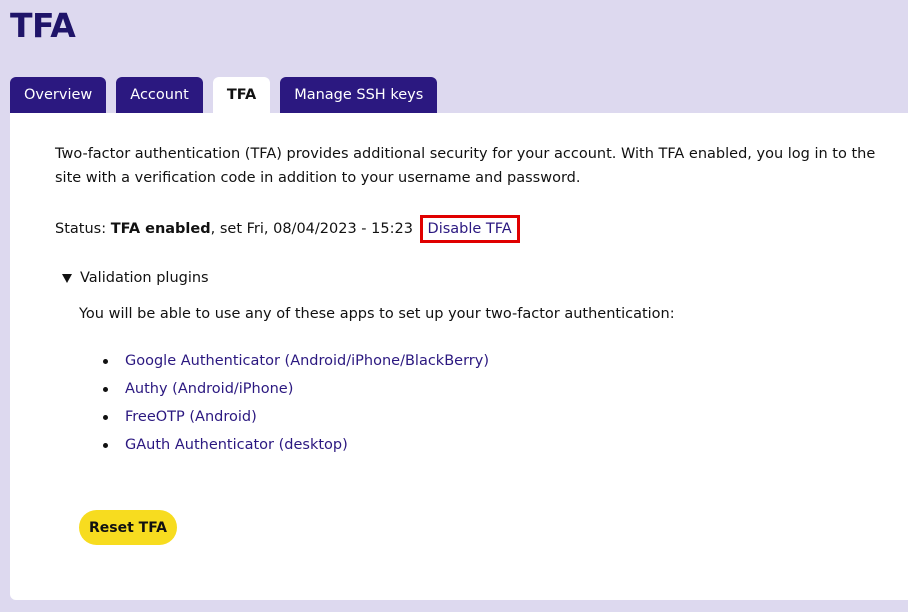  Describe the element at coordinates (58, 95) in the screenshot. I see `tab-overview: Overview` at that location.